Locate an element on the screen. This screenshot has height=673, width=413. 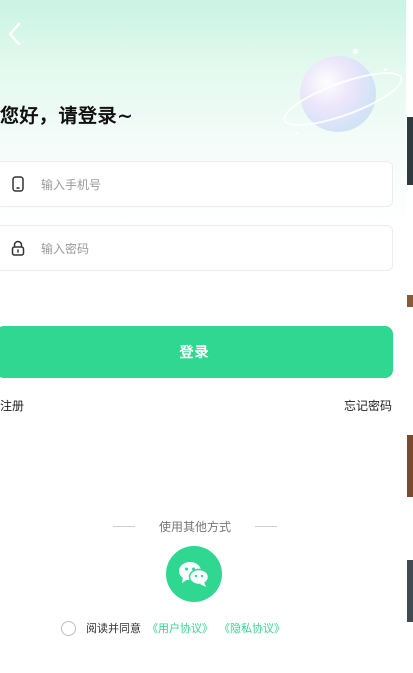
phone-input is located at coordinates (206, 185).